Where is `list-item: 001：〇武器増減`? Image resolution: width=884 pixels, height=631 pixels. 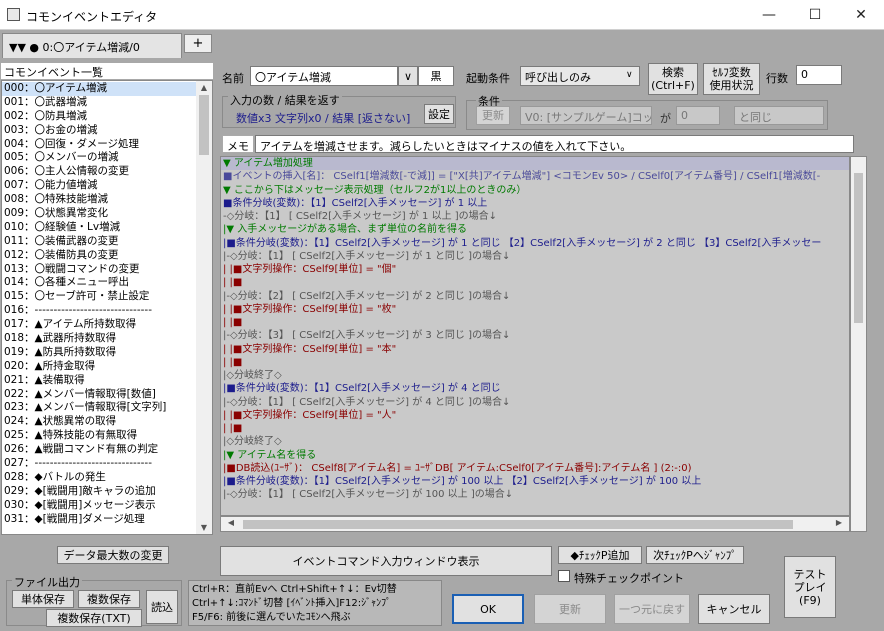 list-item: 001：〇武器増減 is located at coordinates (100, 103).